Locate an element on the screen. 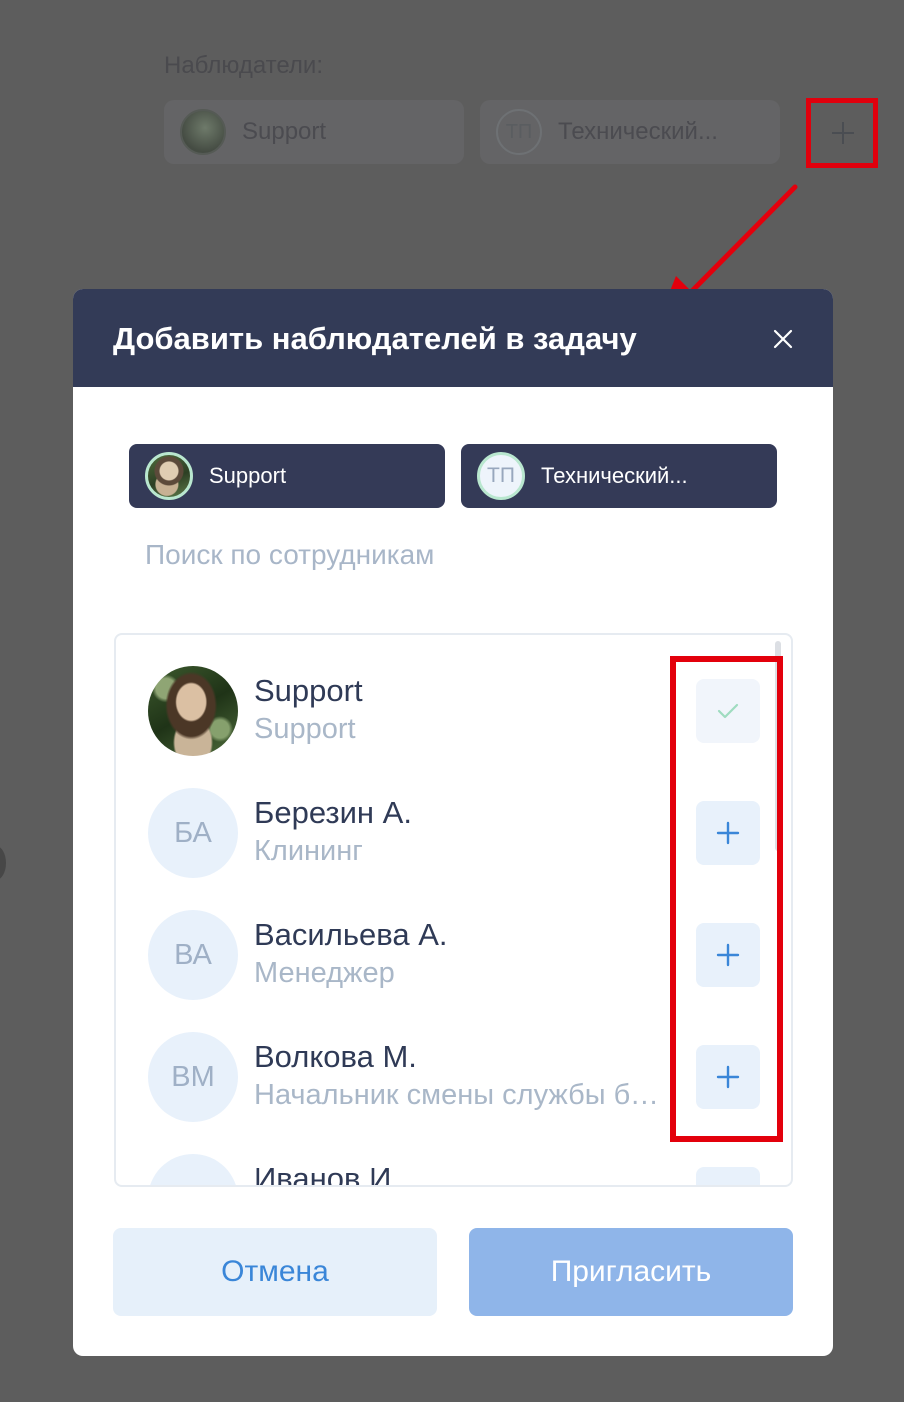 This screenshot has width=904, height=1402. dialog-title: Добавить наблюдателей в задачу is located at coordinates (375, 338).